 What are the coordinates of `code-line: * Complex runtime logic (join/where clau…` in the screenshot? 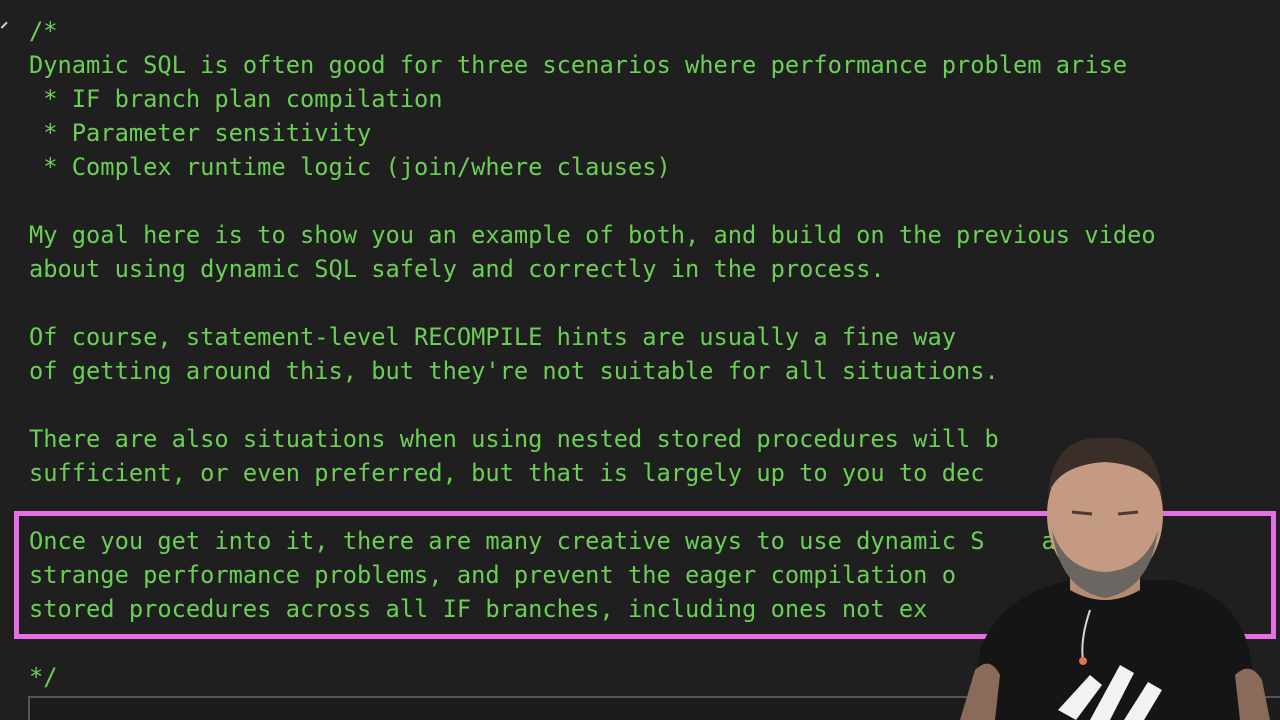 It's located at (350, 167).